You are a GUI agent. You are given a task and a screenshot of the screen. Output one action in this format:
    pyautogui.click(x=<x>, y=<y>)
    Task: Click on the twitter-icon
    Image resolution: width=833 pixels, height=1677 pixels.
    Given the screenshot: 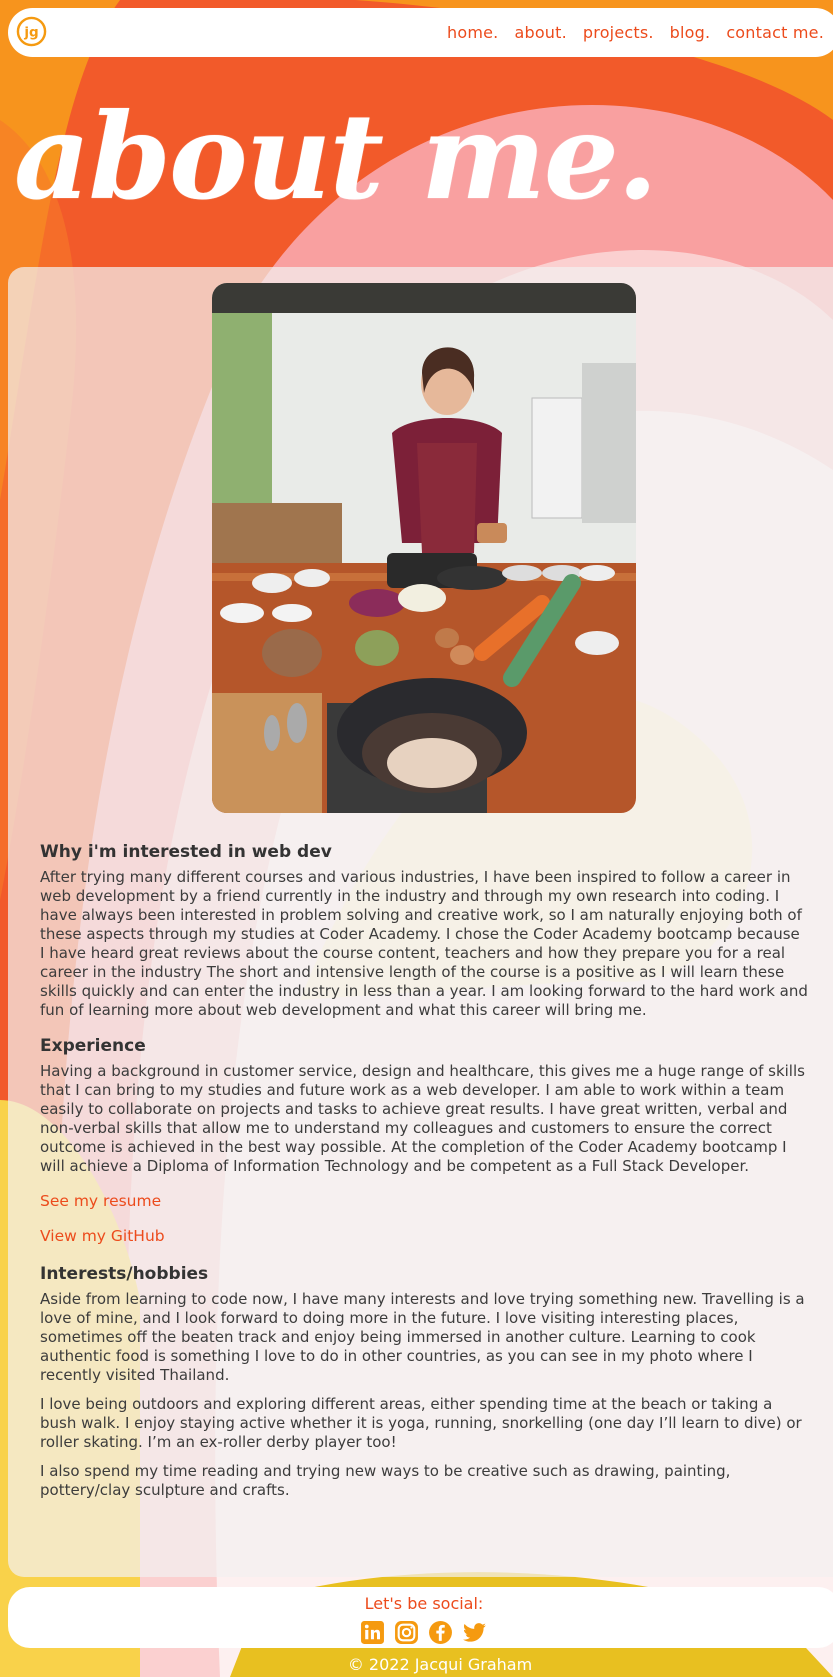 What is the action you would take?
    pyautogui.click(x=474, y=1632)
    